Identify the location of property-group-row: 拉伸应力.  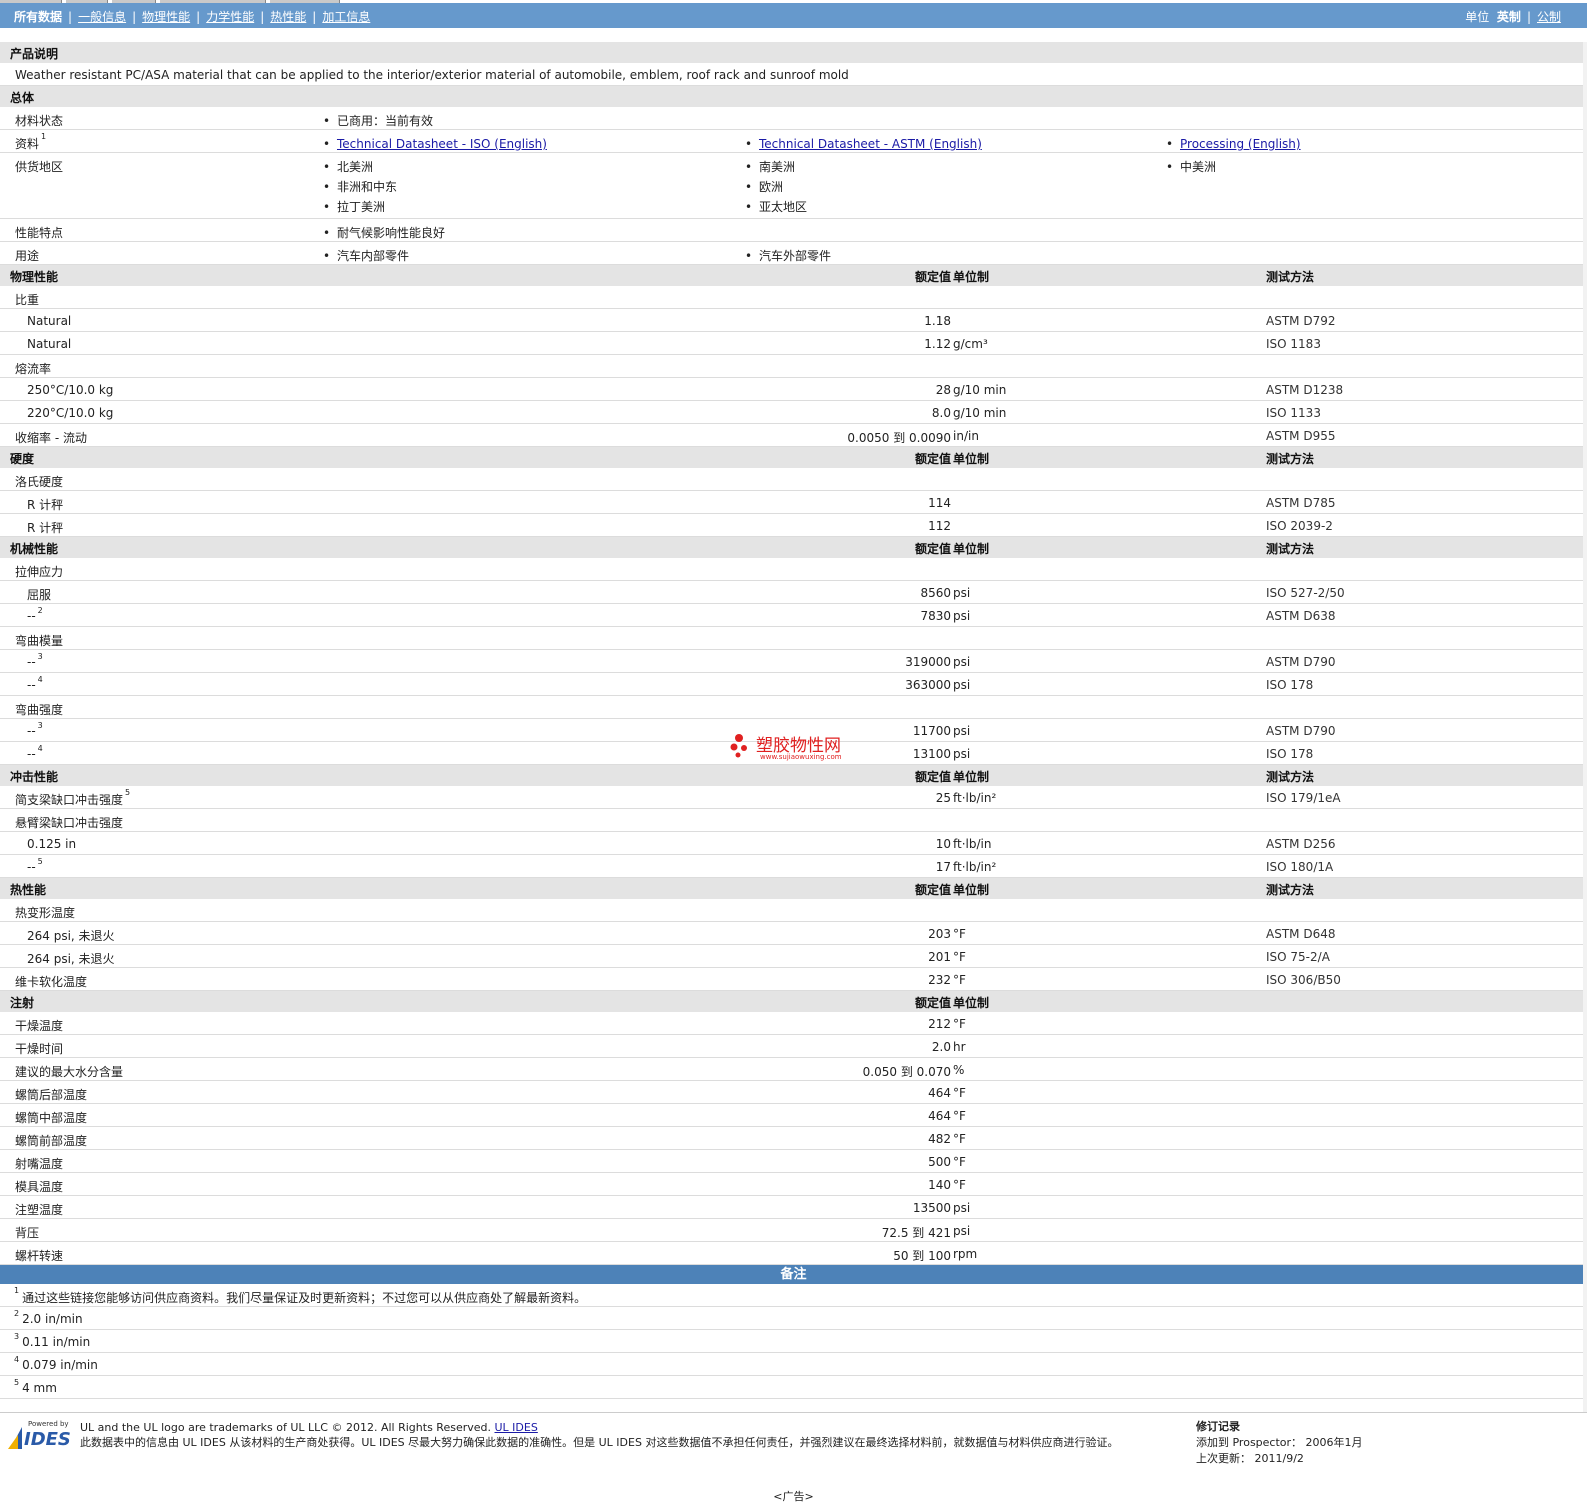
(793, 569).